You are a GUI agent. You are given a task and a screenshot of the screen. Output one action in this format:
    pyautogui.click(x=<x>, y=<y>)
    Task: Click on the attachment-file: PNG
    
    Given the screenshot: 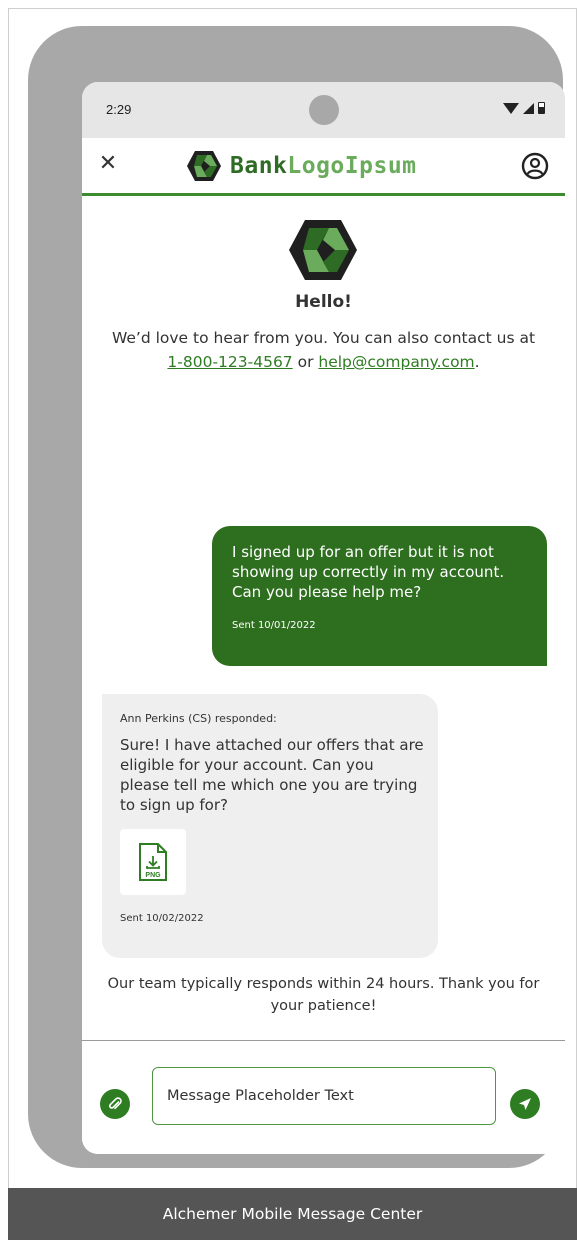 What is the action you would take?
    pyautogui.click(x=153, y=862)
    